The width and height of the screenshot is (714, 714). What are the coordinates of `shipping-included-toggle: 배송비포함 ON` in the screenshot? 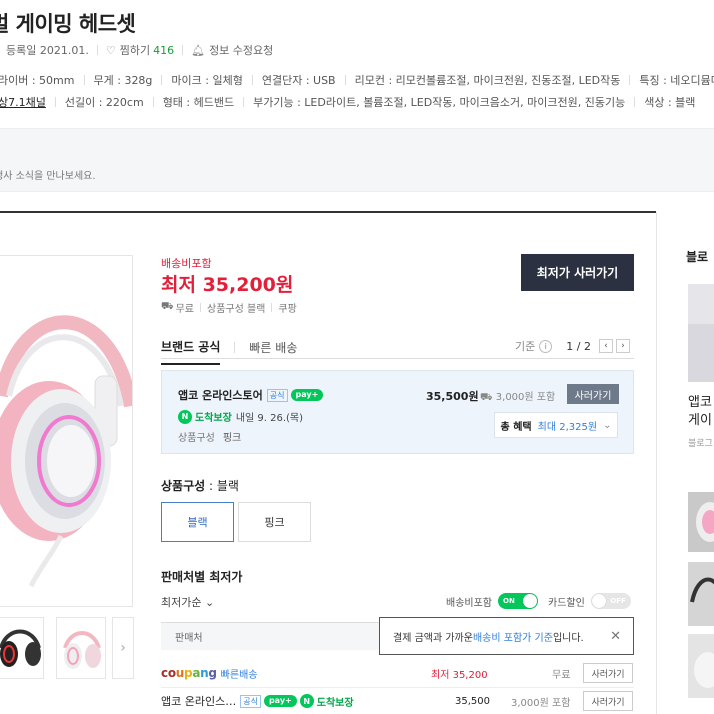 It's located at (492, 601).